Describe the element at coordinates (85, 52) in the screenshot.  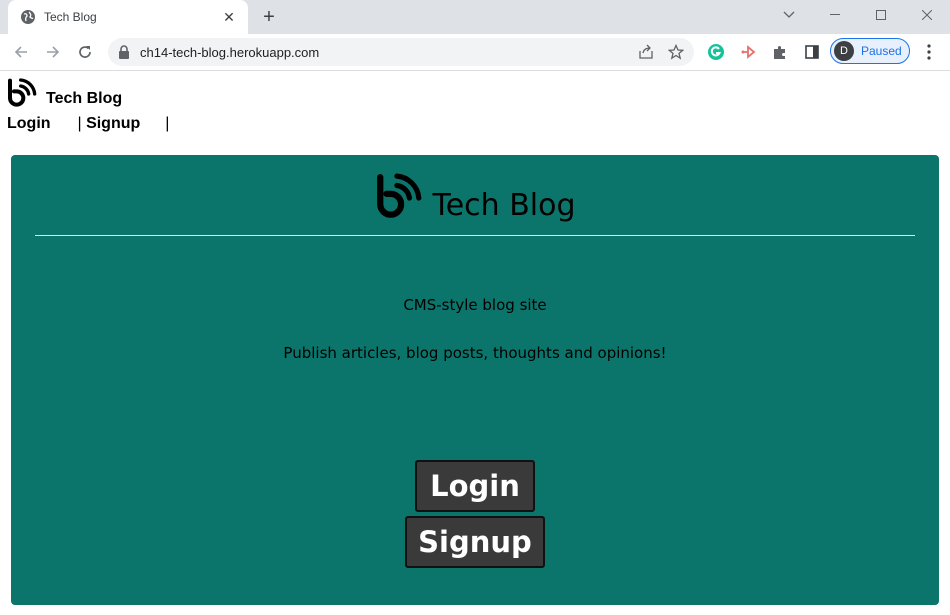
I see `reload-icon` at that location.